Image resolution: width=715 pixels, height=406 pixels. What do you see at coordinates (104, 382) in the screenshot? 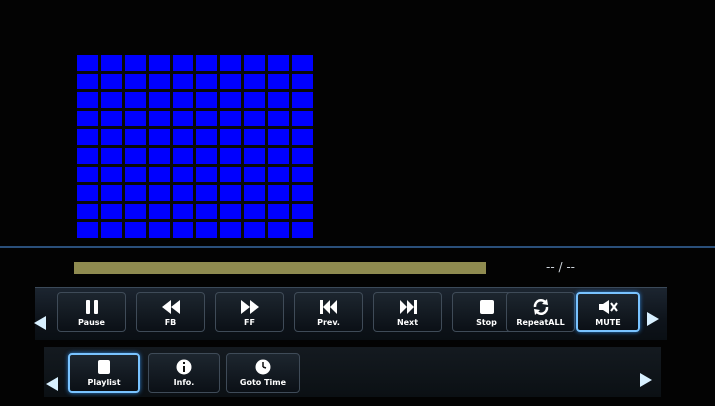
I see `playlist-label: Playlist` at bounding box center [104, 382].